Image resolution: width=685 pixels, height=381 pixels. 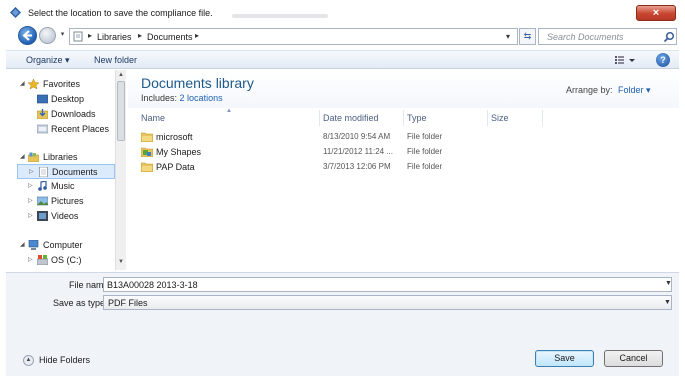 What do you see at coordinates (115, 60) in the screenshot?
I see `new-folder-button: New folder` at bounding box center [115, 60].